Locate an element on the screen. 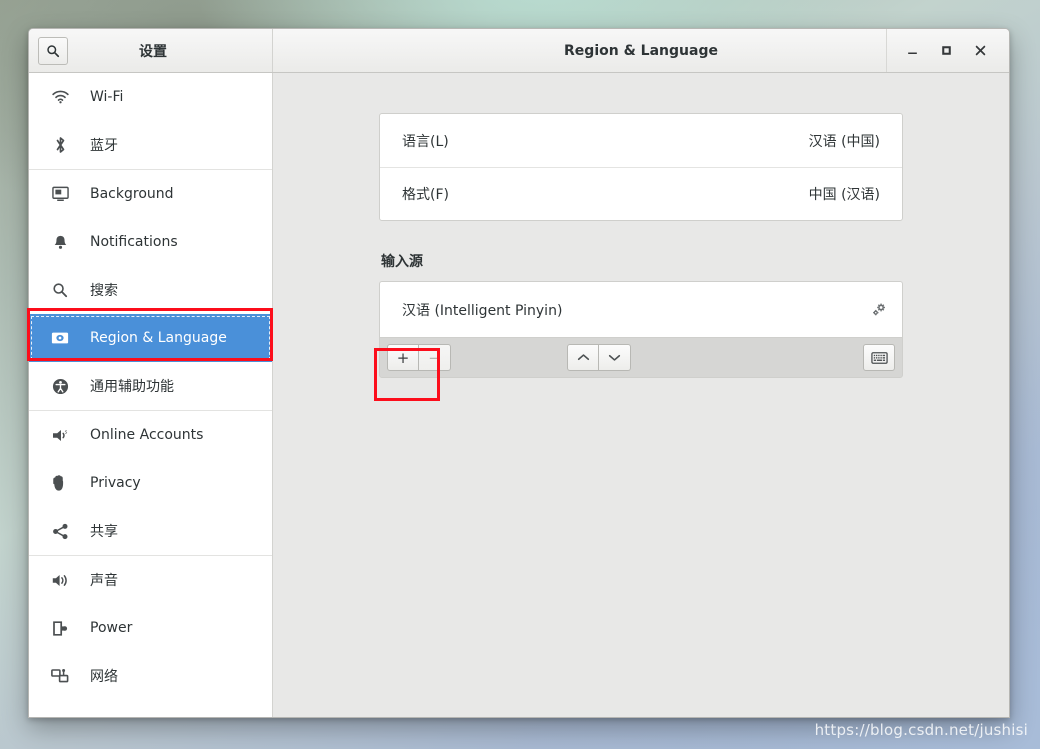 The image size is (1040, 749). maximize-icon is located at coordinates (946, 50).